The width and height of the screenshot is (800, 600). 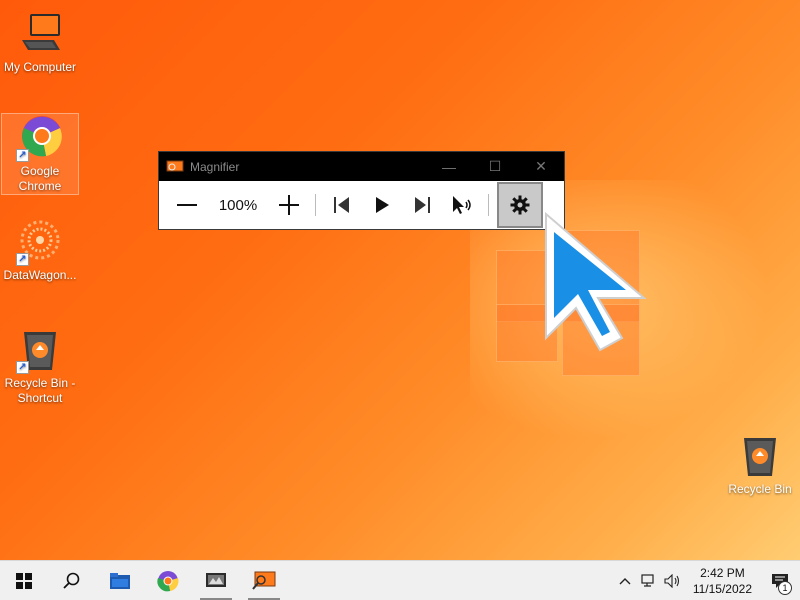 I want to click on zoom-in-icon, so click(x=289, y=205).